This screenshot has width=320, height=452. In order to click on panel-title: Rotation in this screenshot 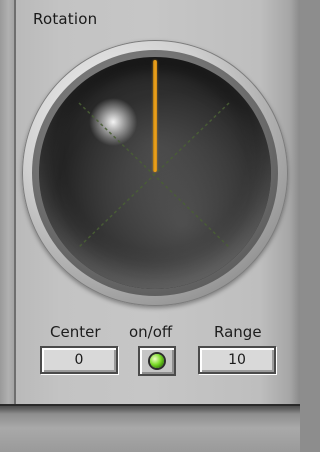, I will do `click(65, 19)`.